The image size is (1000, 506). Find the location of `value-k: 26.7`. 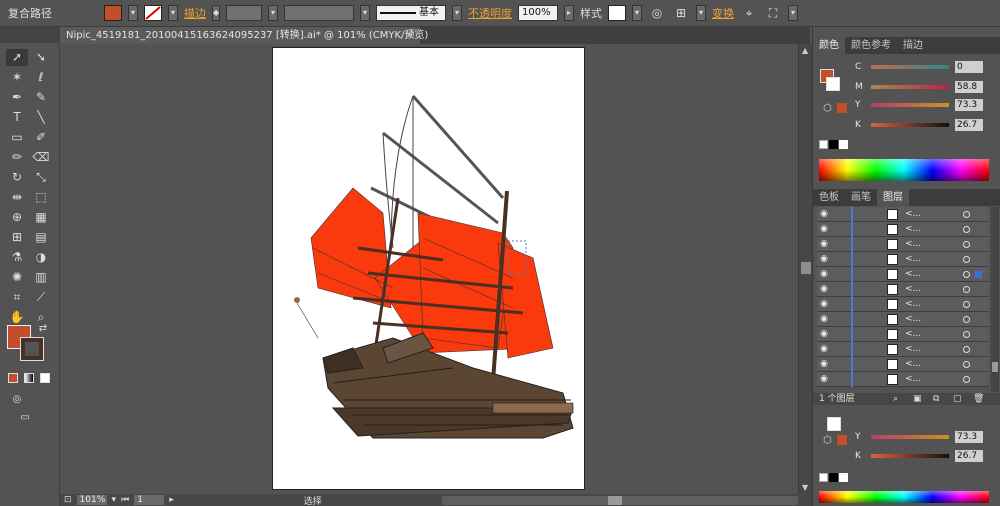

value-k: 26.7 is located at coordinates (969, 125).